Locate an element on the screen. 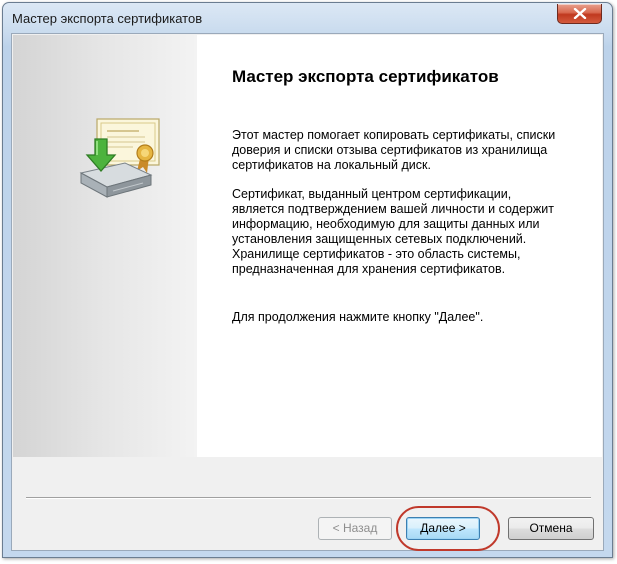 The image size is (617, 564). close-button is located at coordinates (579, 14).